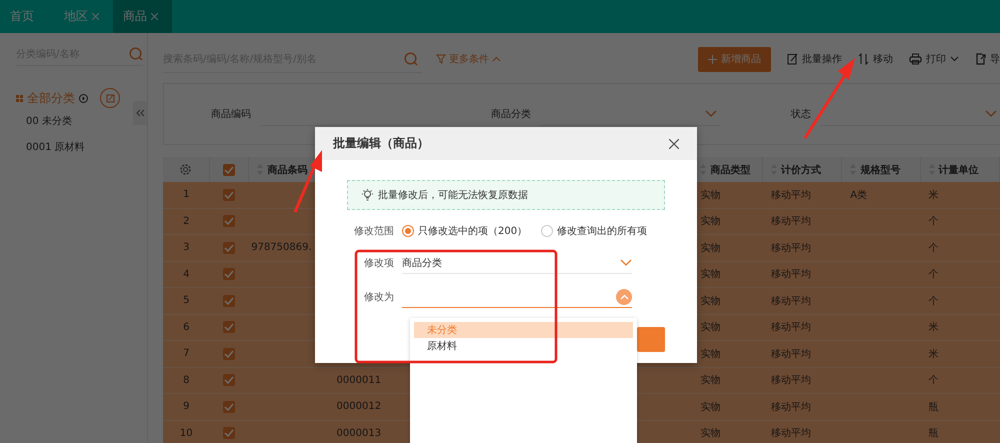 Image resolution: width=1000 pixels, height=443 pixels. What do you see at coordinates (934, 59) in the screenshot?
I see `toolbar-button: 打印` at bounding box center [934, 59].